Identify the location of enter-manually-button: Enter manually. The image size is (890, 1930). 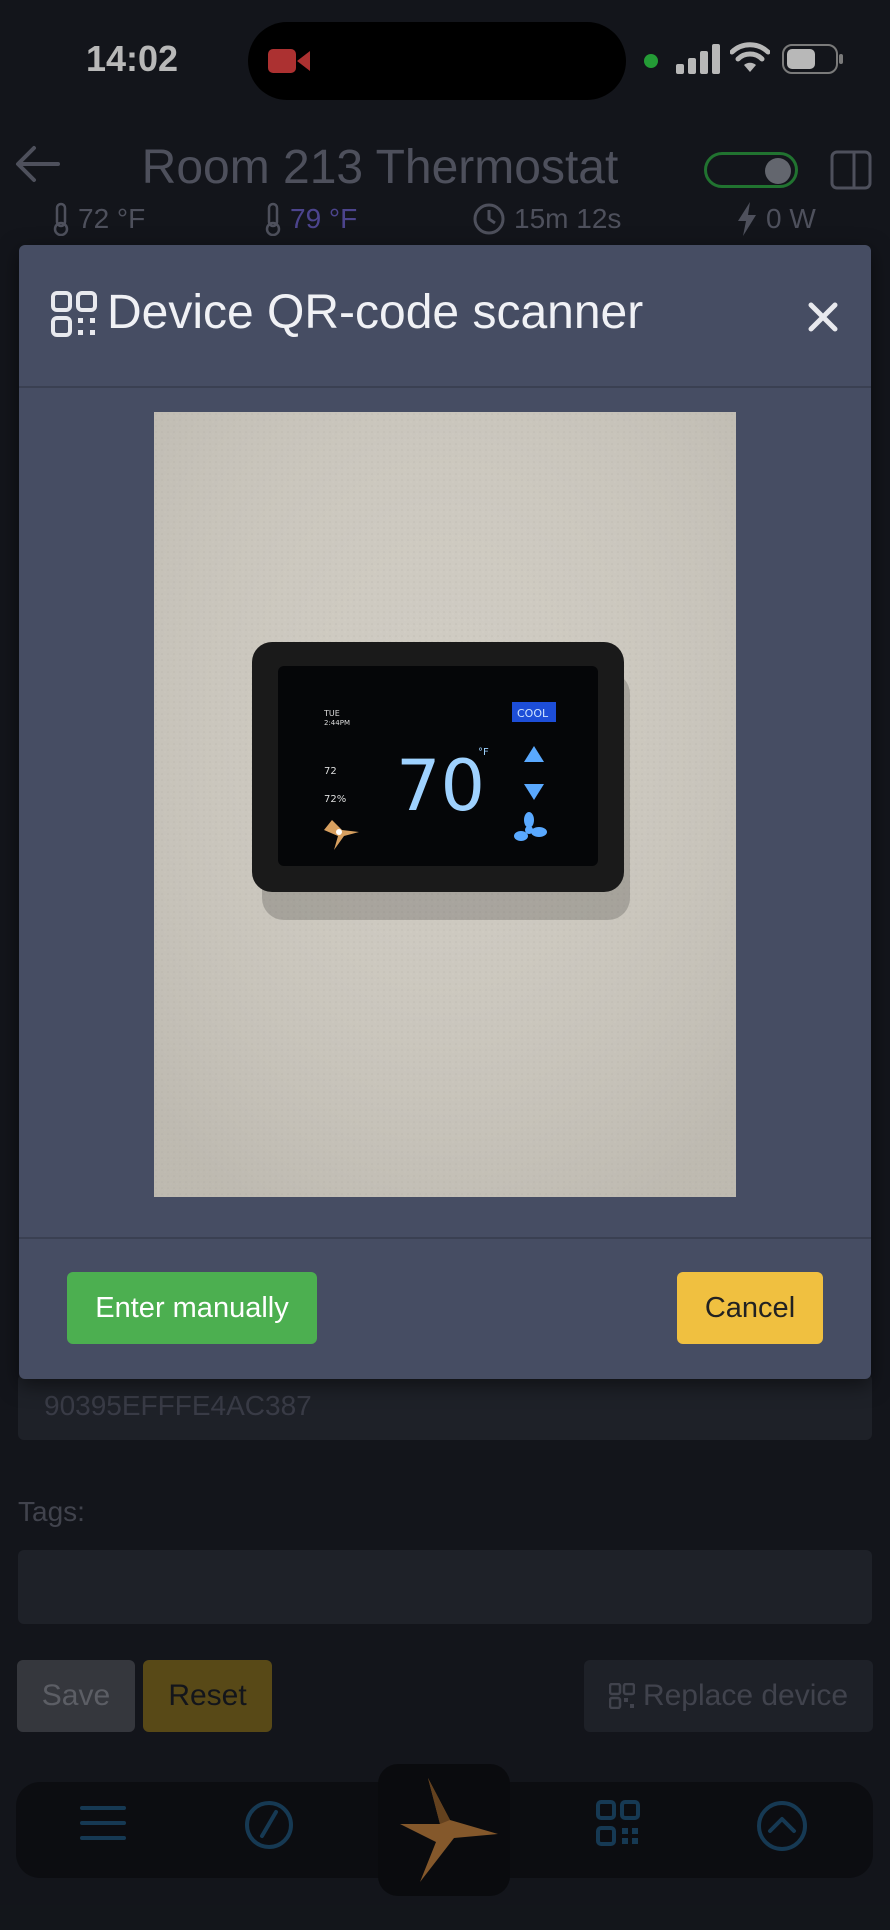
(192, 1308).